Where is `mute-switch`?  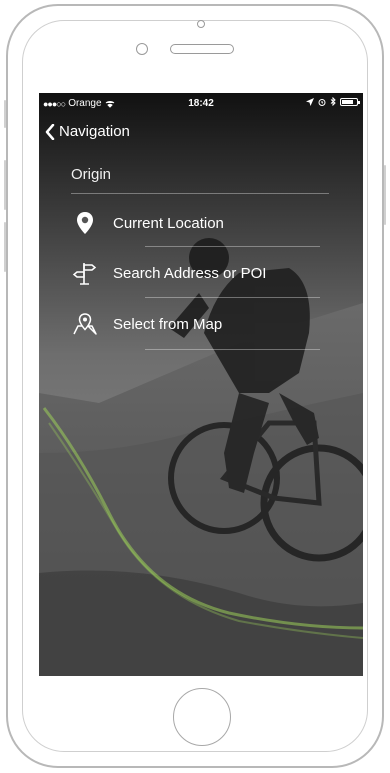 mute-switch is located at coordinates (5, 114).